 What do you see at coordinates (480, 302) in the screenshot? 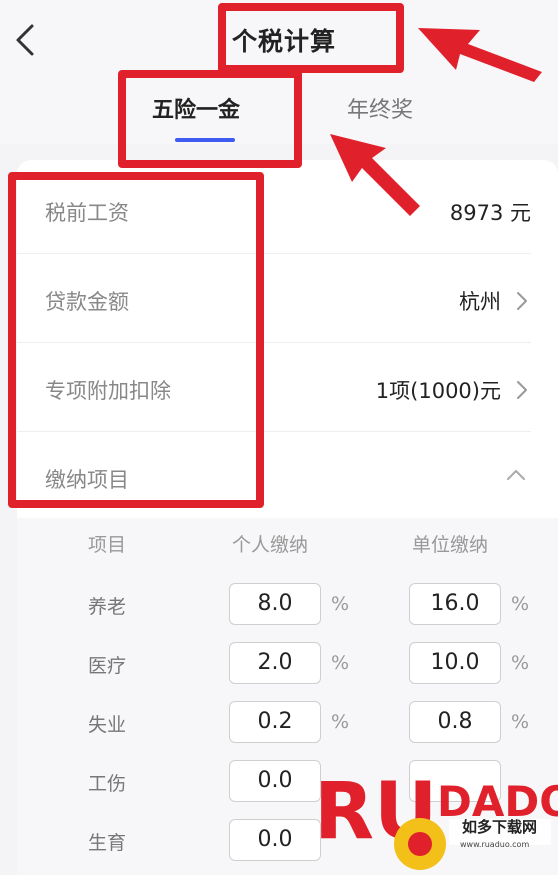
I see `city-value: 杭州` at bounding box center [480, 302].